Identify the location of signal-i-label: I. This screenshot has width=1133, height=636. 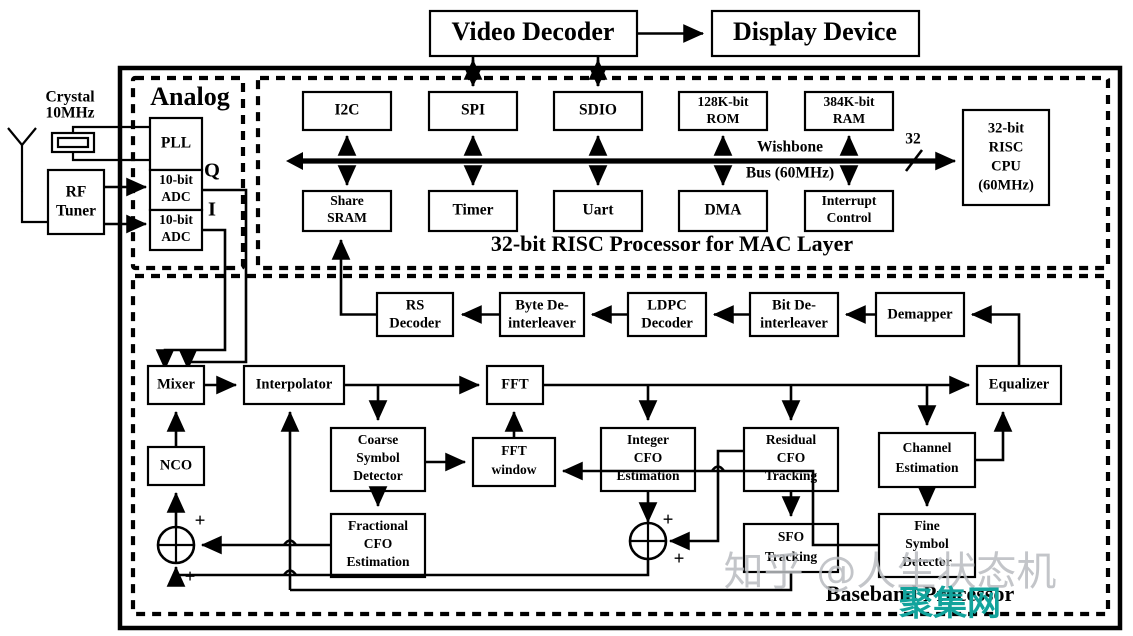
(212, 210).